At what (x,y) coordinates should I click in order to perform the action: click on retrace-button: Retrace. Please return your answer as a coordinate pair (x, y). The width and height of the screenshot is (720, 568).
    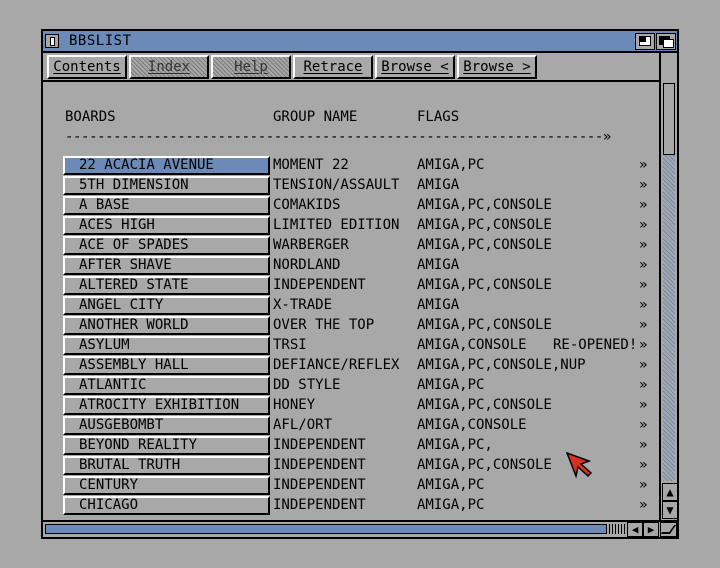
    Looking at the image, I should click on (333, 67).